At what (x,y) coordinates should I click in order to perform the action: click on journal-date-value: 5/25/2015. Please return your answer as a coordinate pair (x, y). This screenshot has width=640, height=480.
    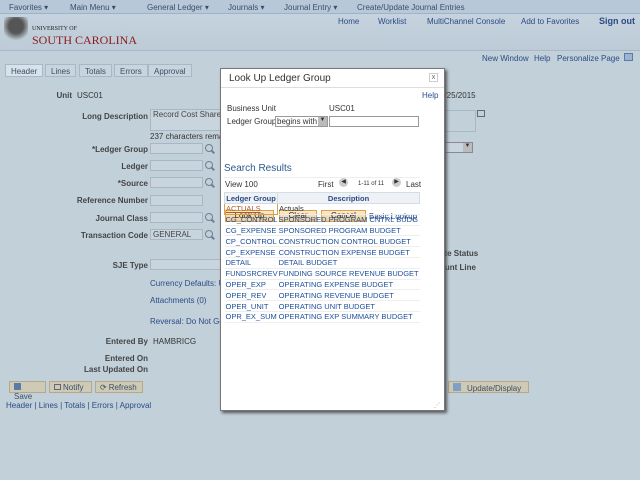
    Looking at the image, I should click on (458, 95).